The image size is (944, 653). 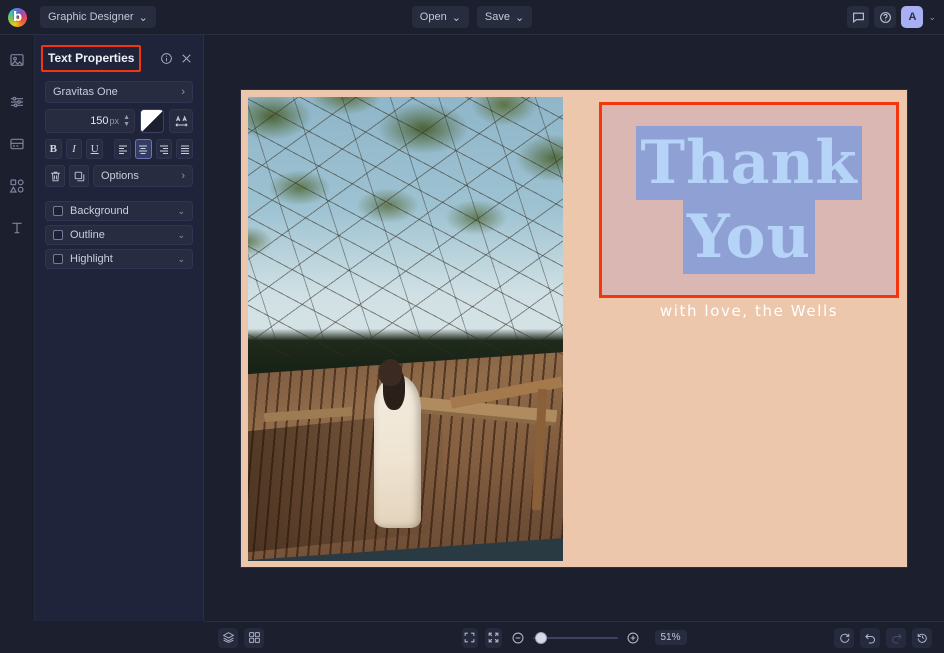 What do you see at coordinates (91, 259) in the screenshot?
I see `highlight-label: Highlight` at bounding box center [91, 259].